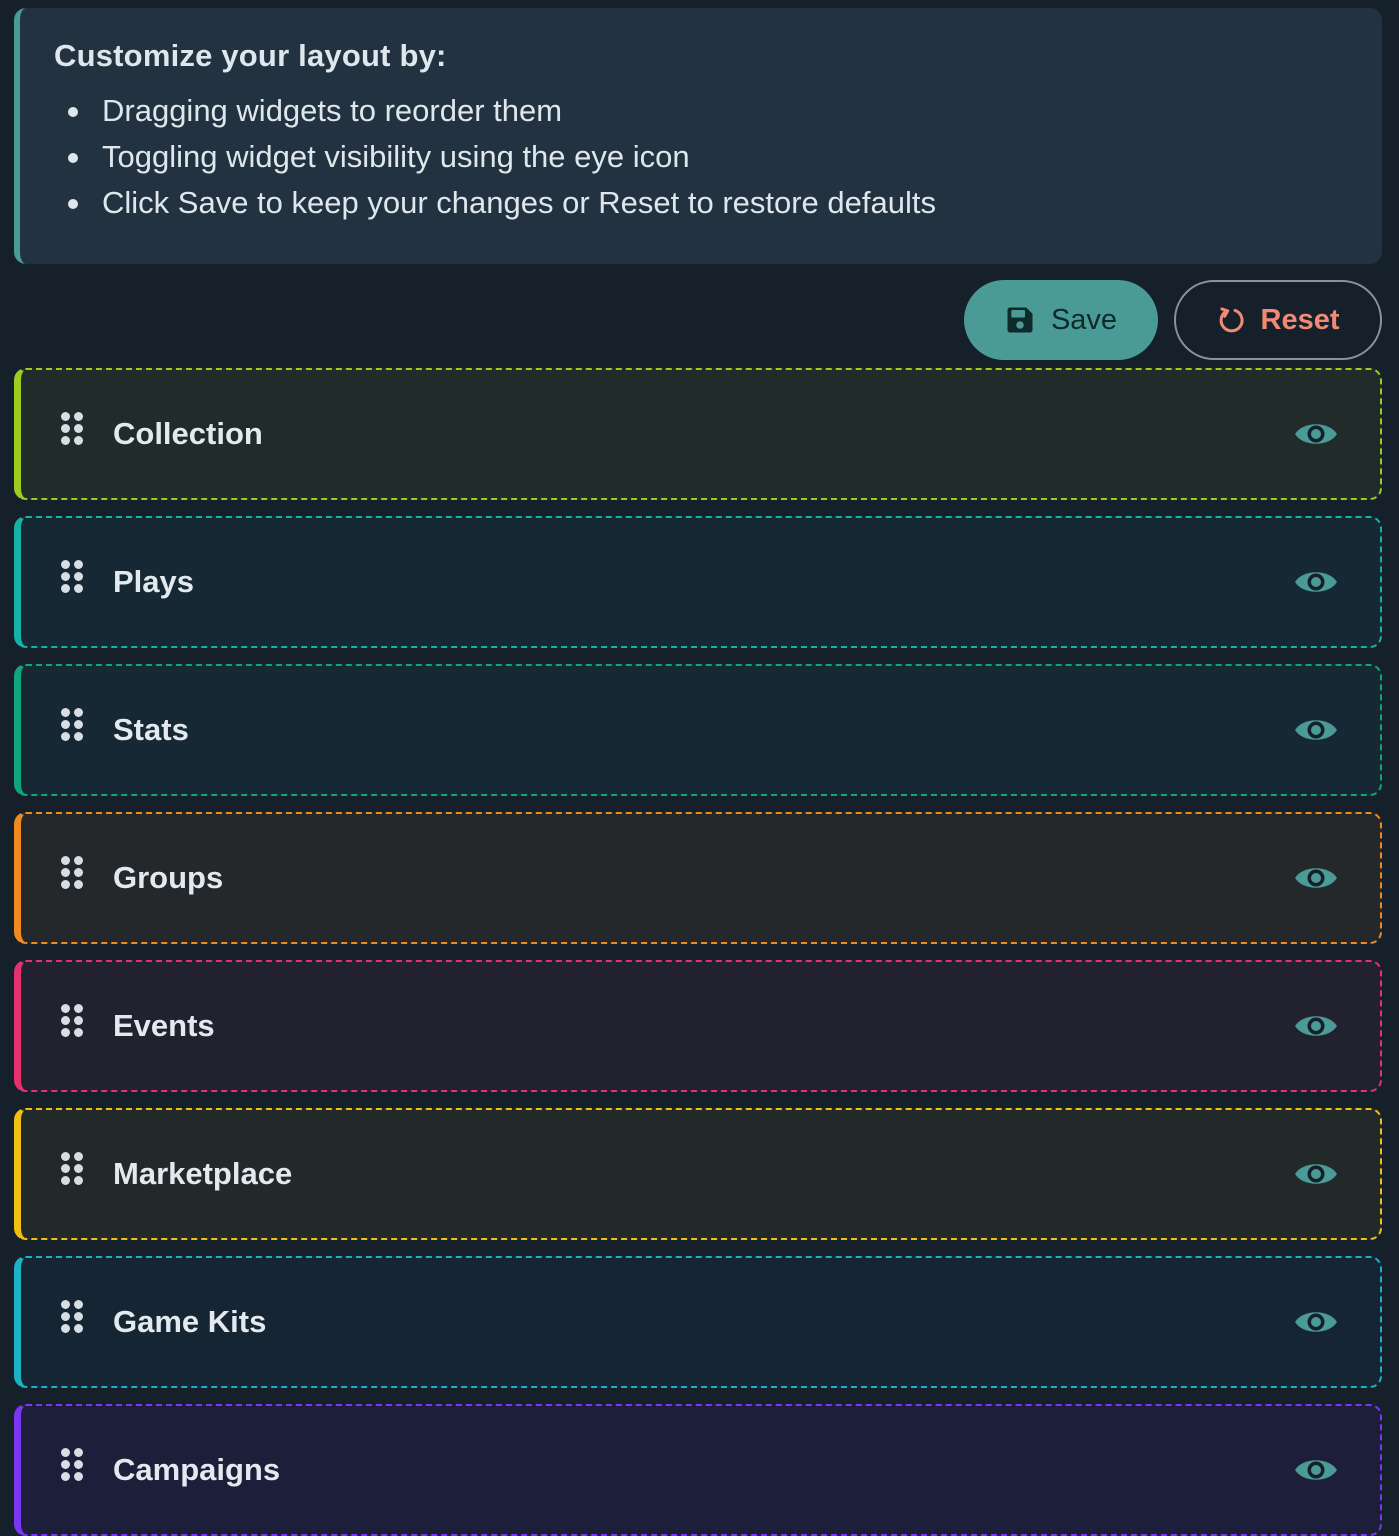 The width and height of the screenshot is (1399, 1536). I want to click on reset-button: Reset, so click(1278, 320).